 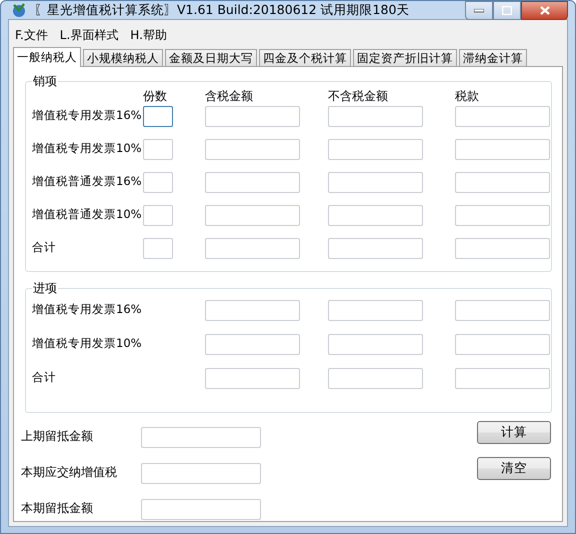 I want to click on maximize-icon, so click(x=507, y=10).